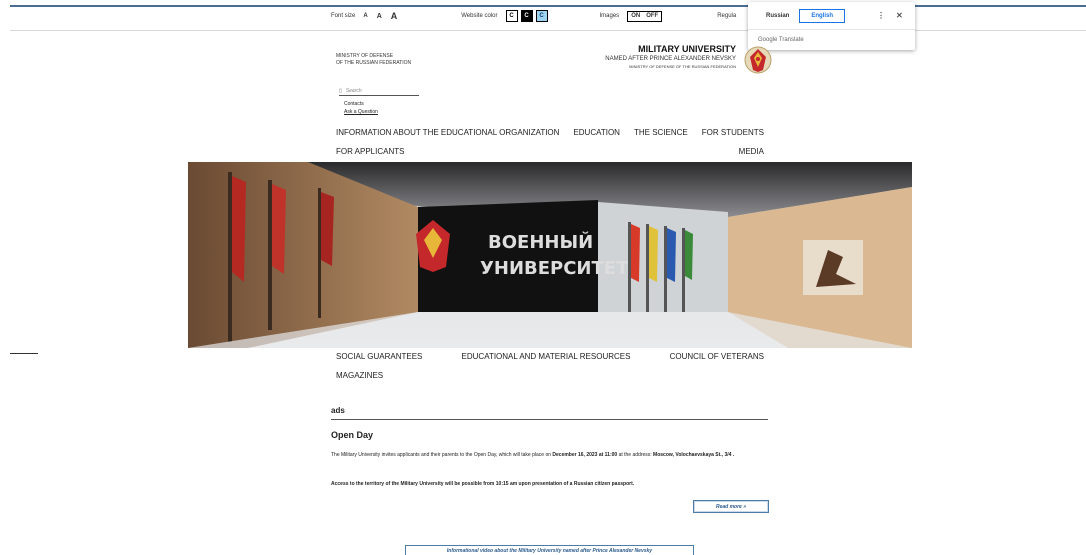 This screenshot has height=555, width=1086. I want to click on nav-item-science: THE SCIENCE, so click(661, 132).